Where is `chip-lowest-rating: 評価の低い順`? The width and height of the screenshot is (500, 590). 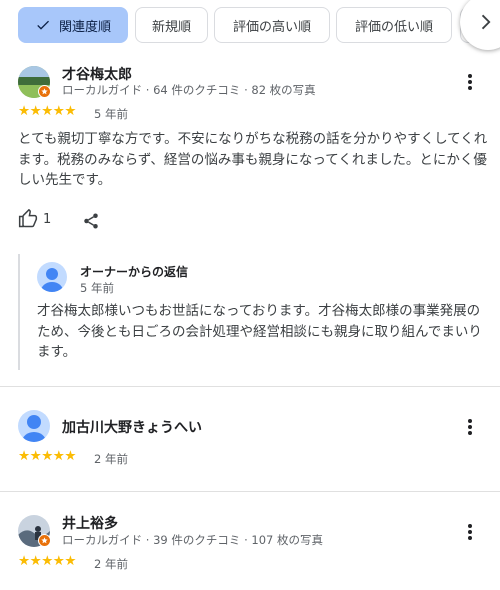 chip-lowest-rating: 評価の低い順 is located at coordinates (394, 25).